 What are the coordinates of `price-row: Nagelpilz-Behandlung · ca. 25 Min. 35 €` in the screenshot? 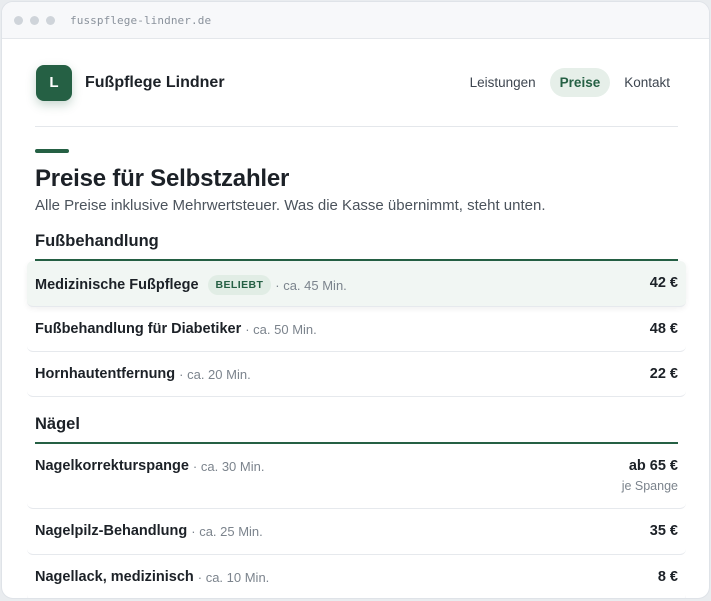 It's located at (356, 532).